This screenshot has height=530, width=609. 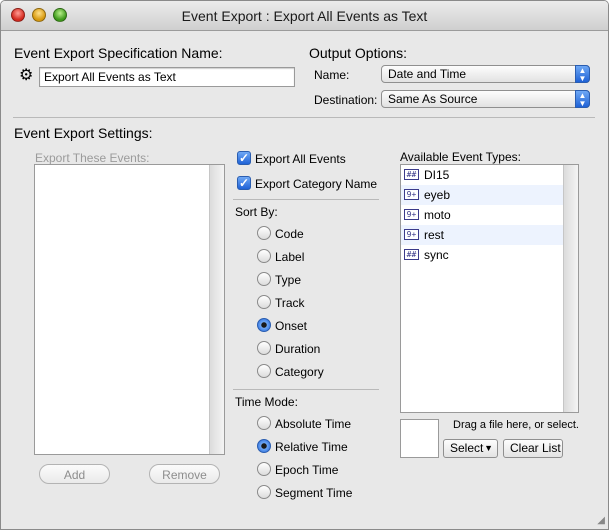 What do you see at coordinates (83, 133) in the screenshot?
I see `settings-heading: Event Export Settings:` at bounding box center [83, 133].